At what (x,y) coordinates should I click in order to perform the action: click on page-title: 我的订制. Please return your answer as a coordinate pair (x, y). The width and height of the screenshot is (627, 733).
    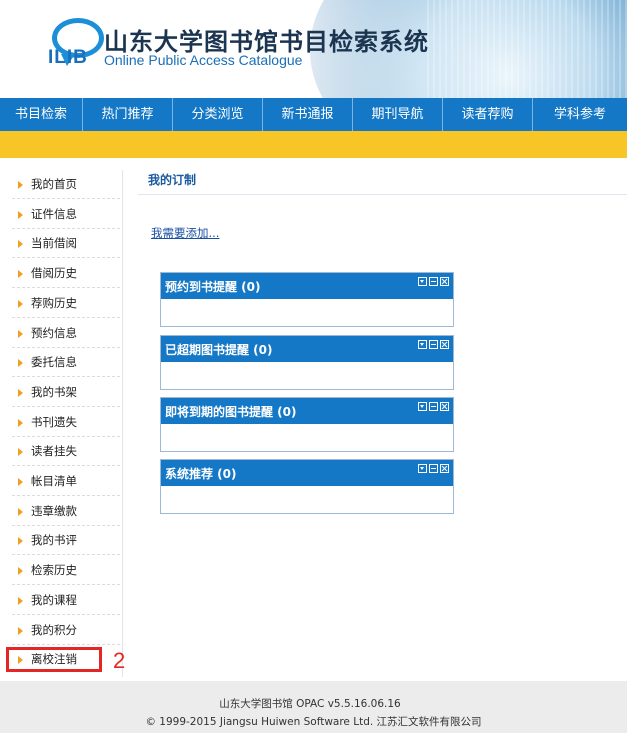
    Looking at the image, I should click on (172, 180).